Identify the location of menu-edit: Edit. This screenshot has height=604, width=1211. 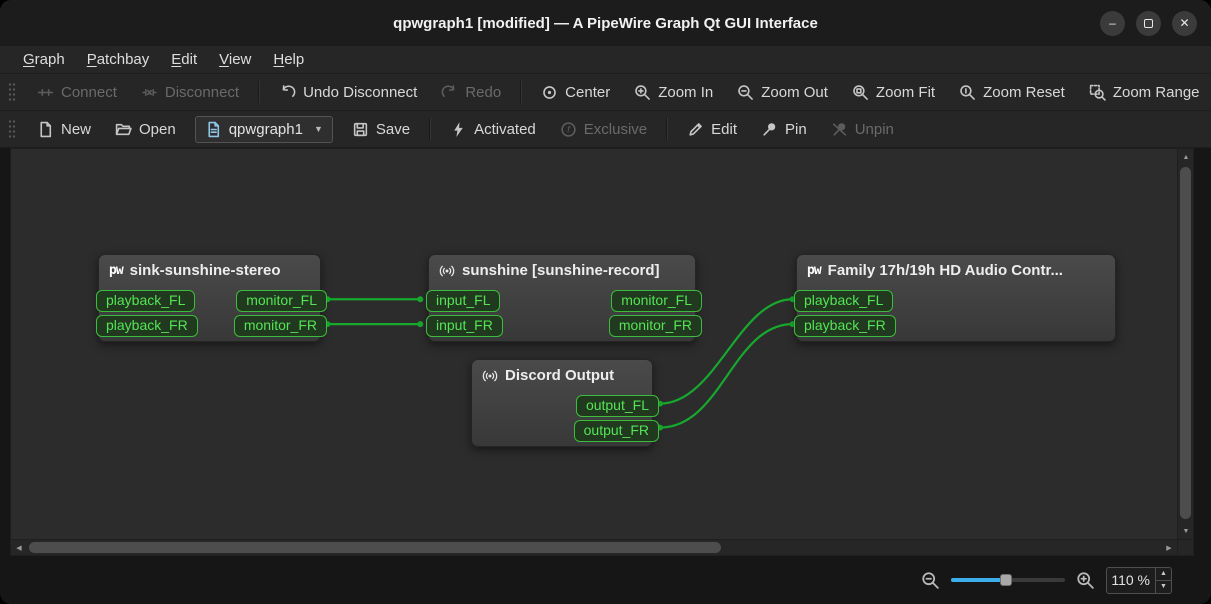
(184, 59).